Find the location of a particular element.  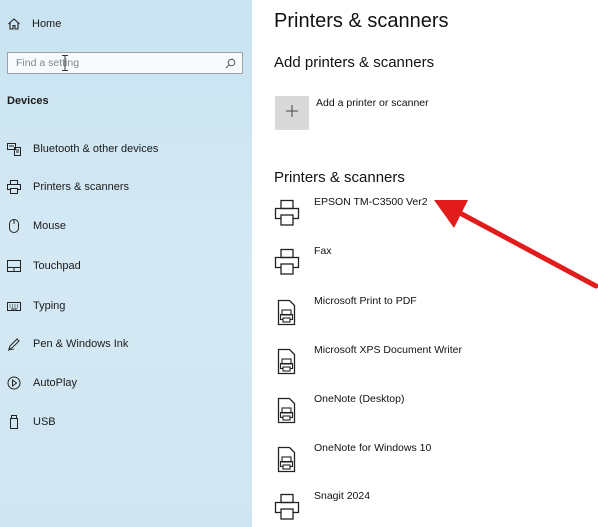

add-printer-label: Add a printer or scanner is located at coordinates (372, 103).